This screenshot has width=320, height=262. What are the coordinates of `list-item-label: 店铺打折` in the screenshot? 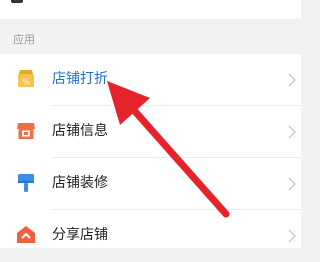 It's located at (80, 79).